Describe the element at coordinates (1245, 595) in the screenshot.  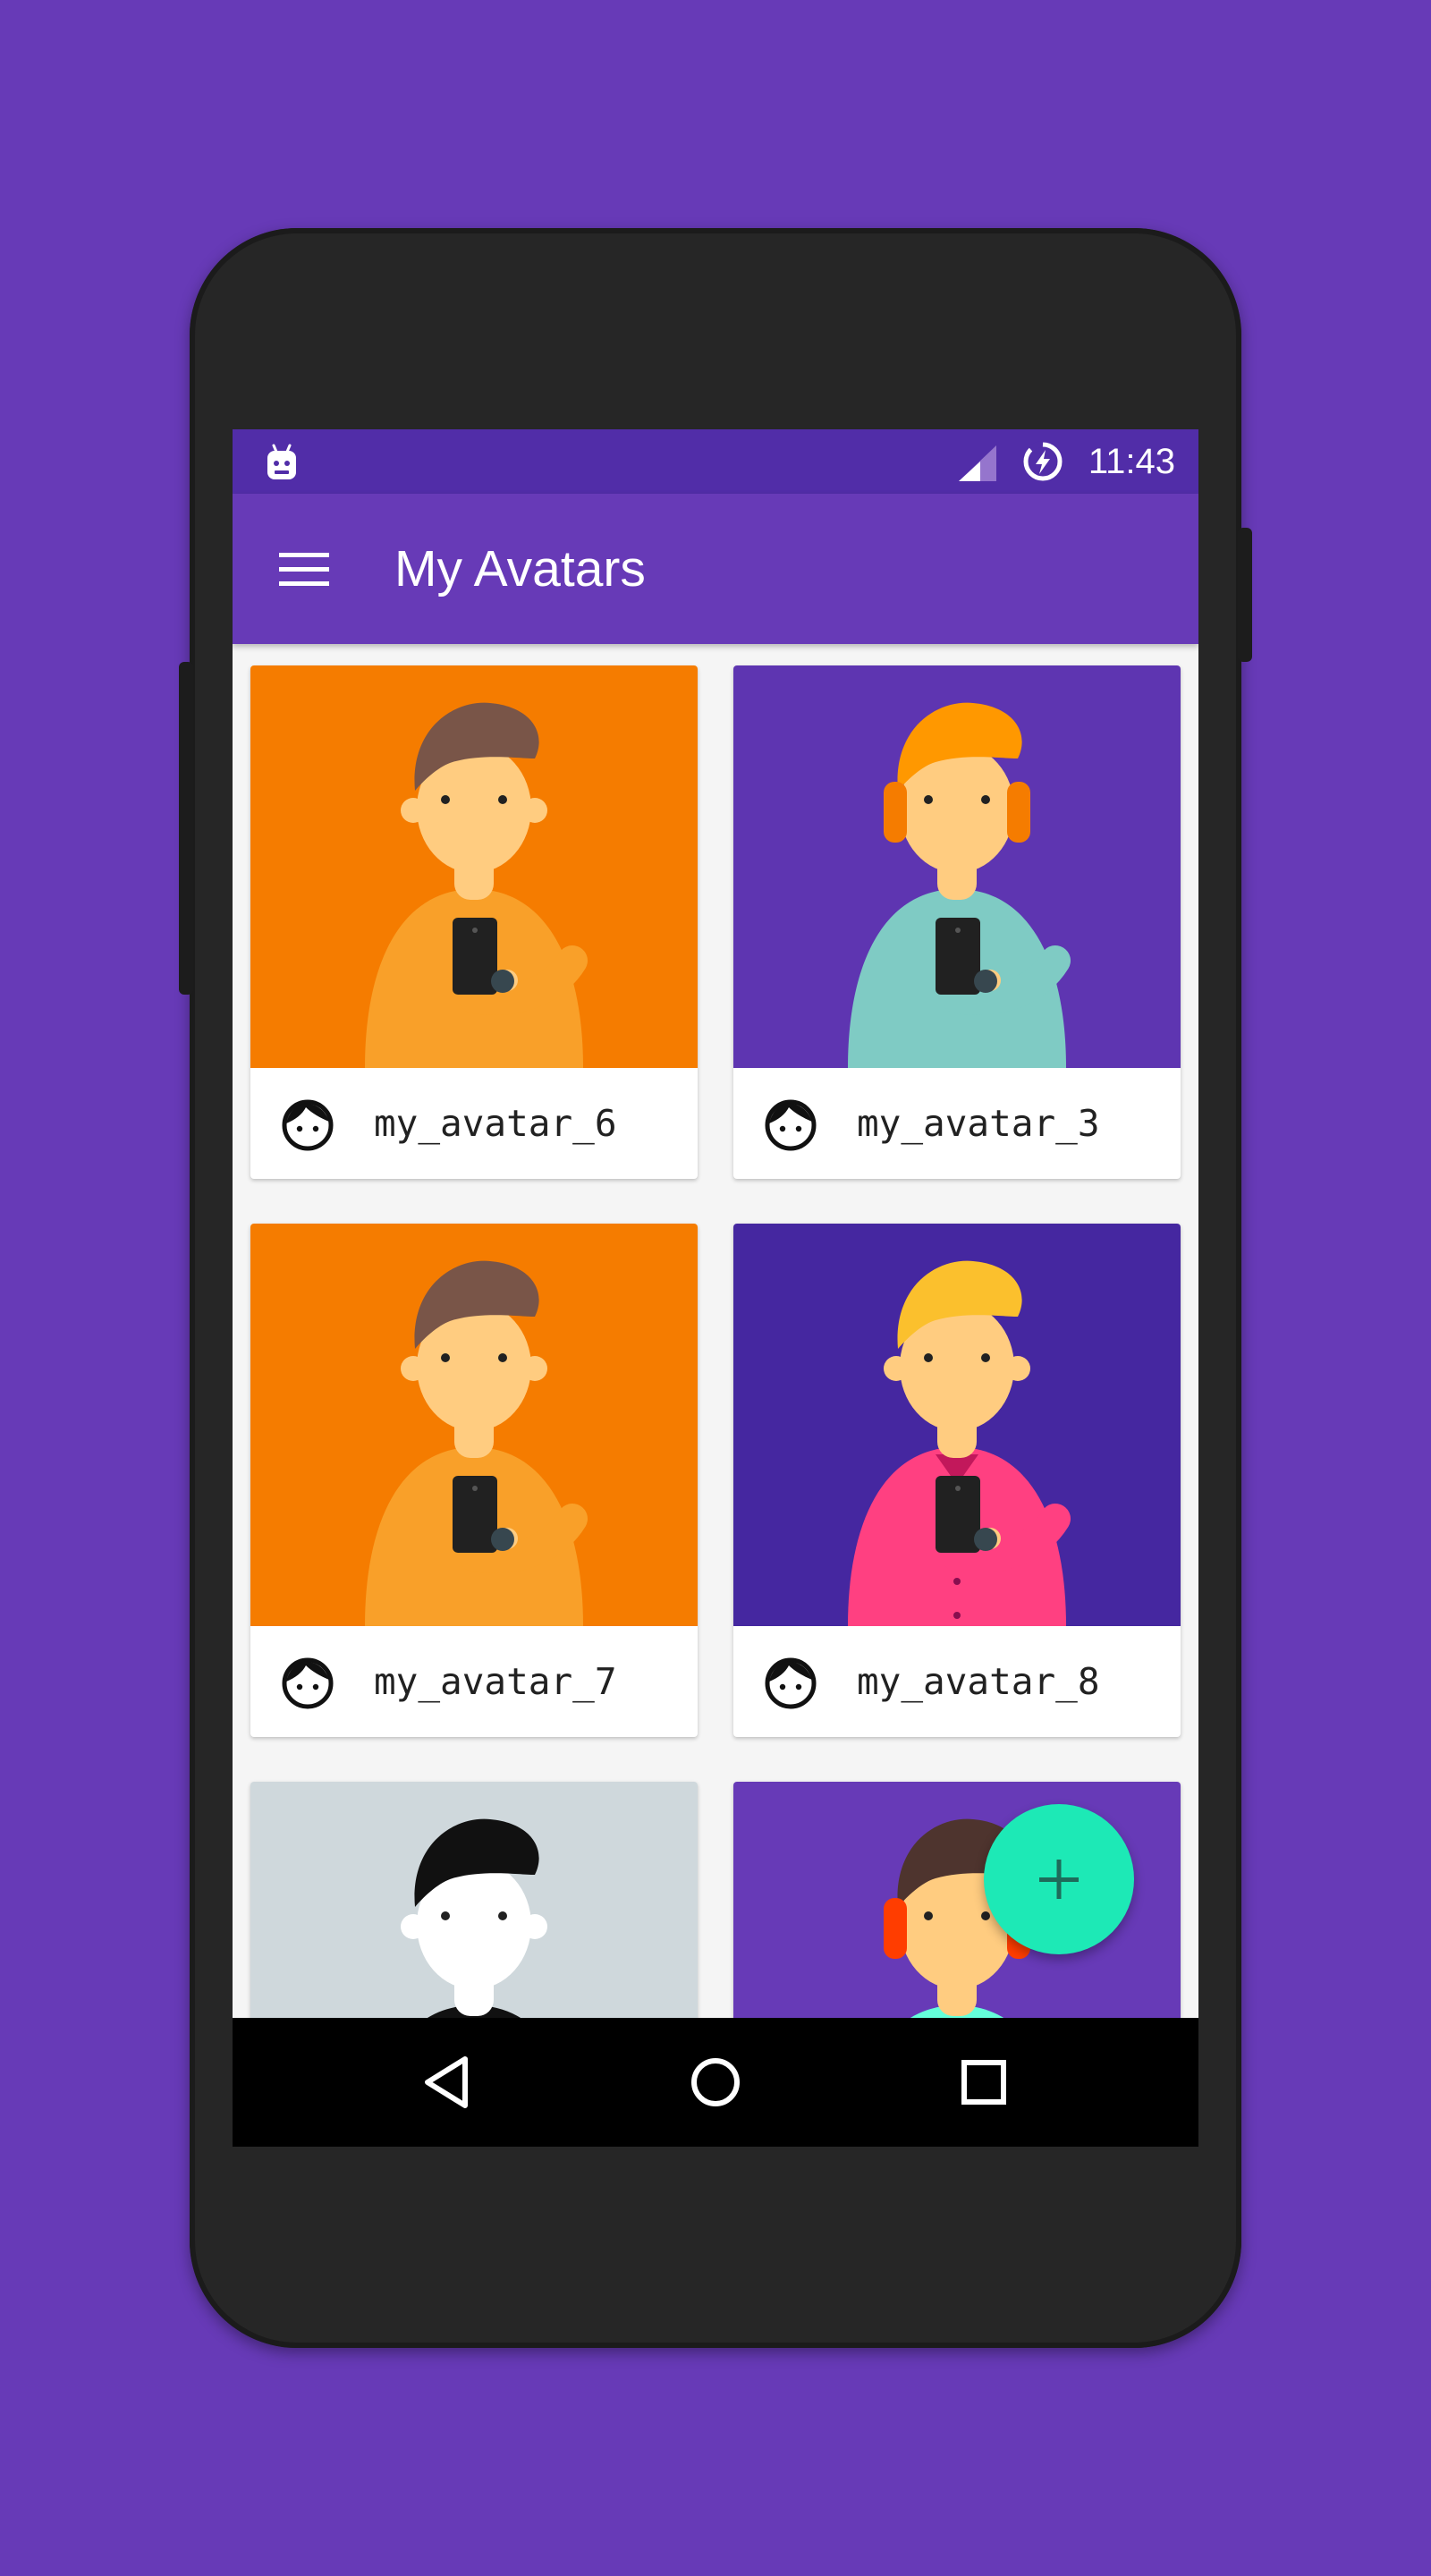
I see `power-button` at that location.